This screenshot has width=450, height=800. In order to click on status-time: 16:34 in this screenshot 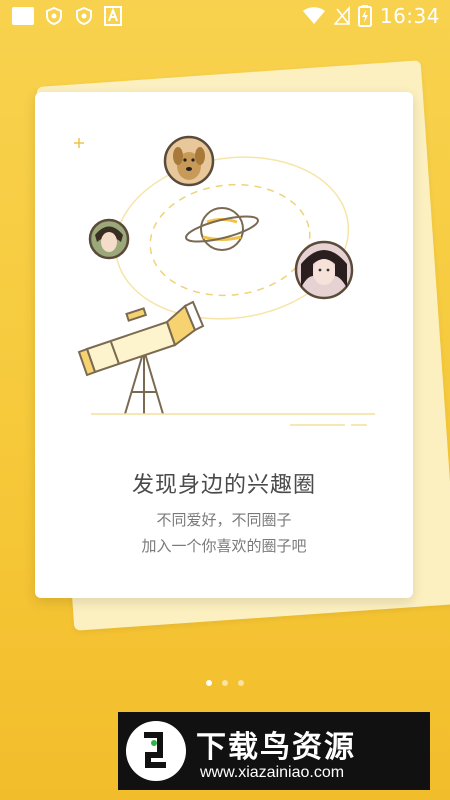, I will do `click(409, 16)`.